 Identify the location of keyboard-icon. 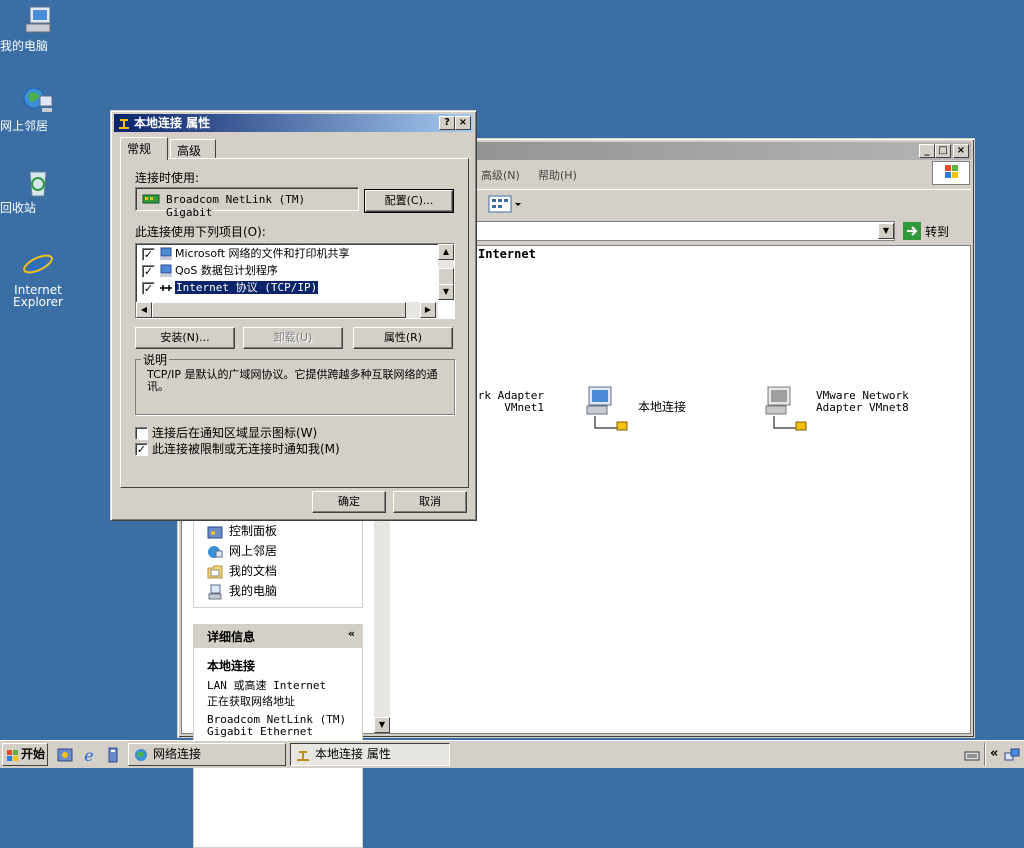
(972, 755).